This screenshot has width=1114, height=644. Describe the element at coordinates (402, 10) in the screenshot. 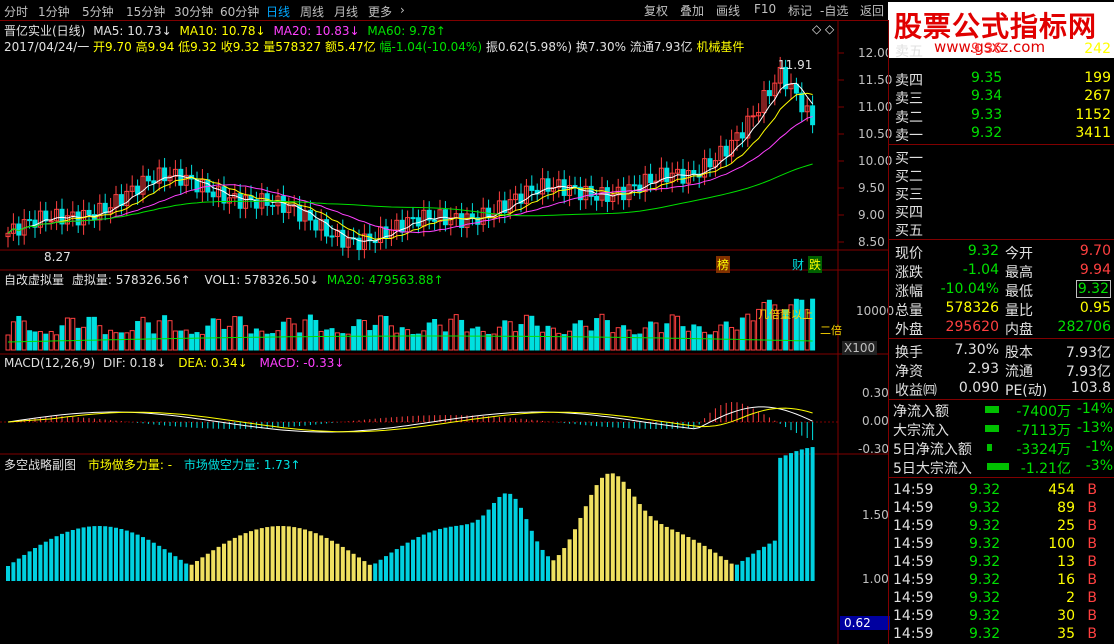

I see `chevron-right-icon: ›` at that location.